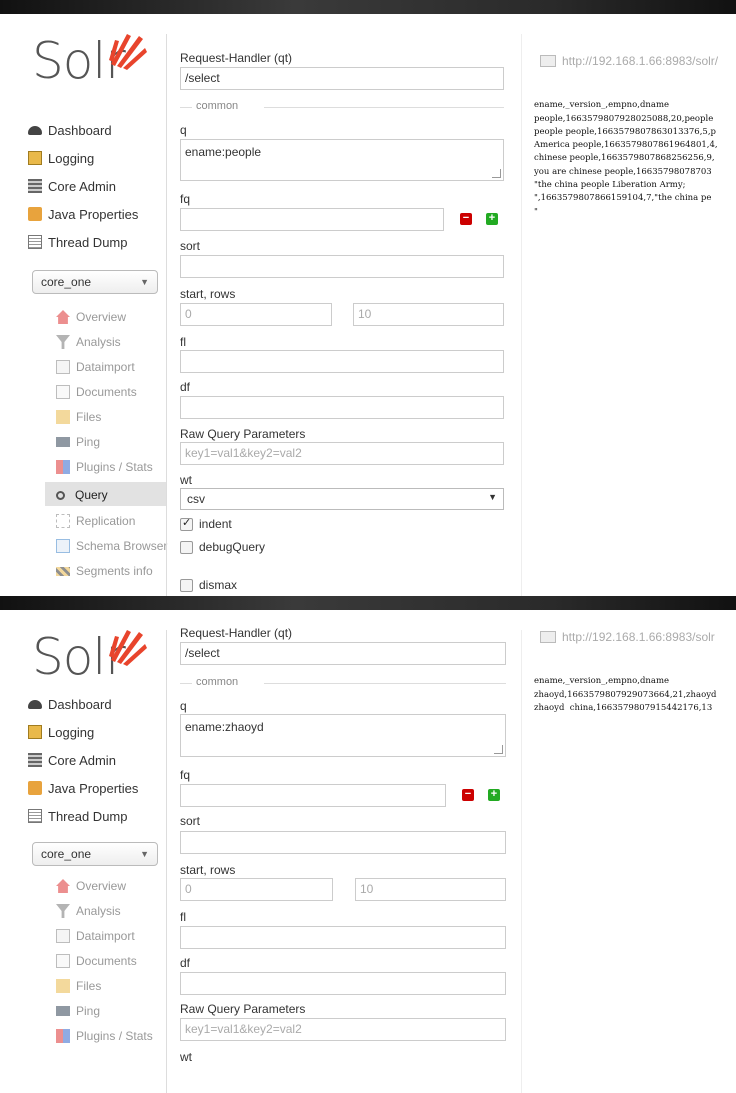 Image resolution: width=736 pixels, height=1093 pixels. Describe the element at coordinates (208, 870) in the screenshot. I see `start-rows-label: start, rows` at that location.